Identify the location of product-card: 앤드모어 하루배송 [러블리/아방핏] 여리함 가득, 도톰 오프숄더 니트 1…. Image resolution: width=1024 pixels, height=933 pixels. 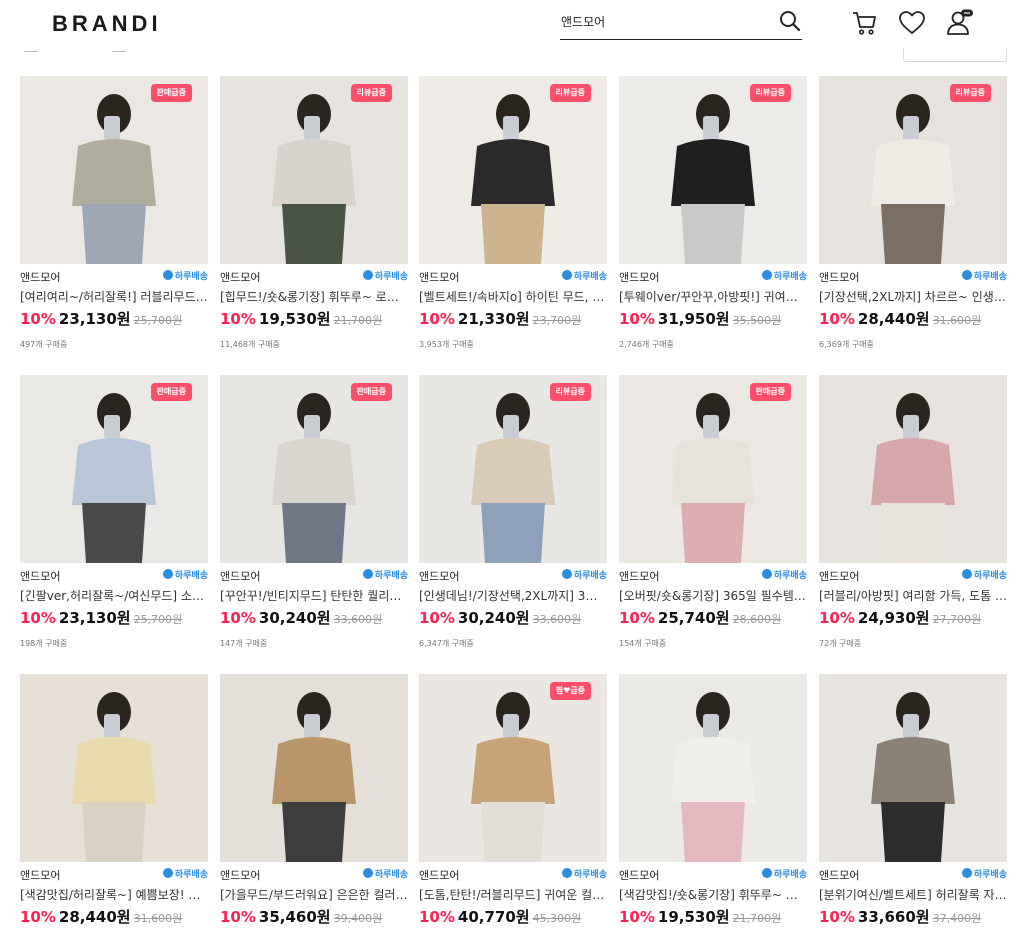
(913, 520).